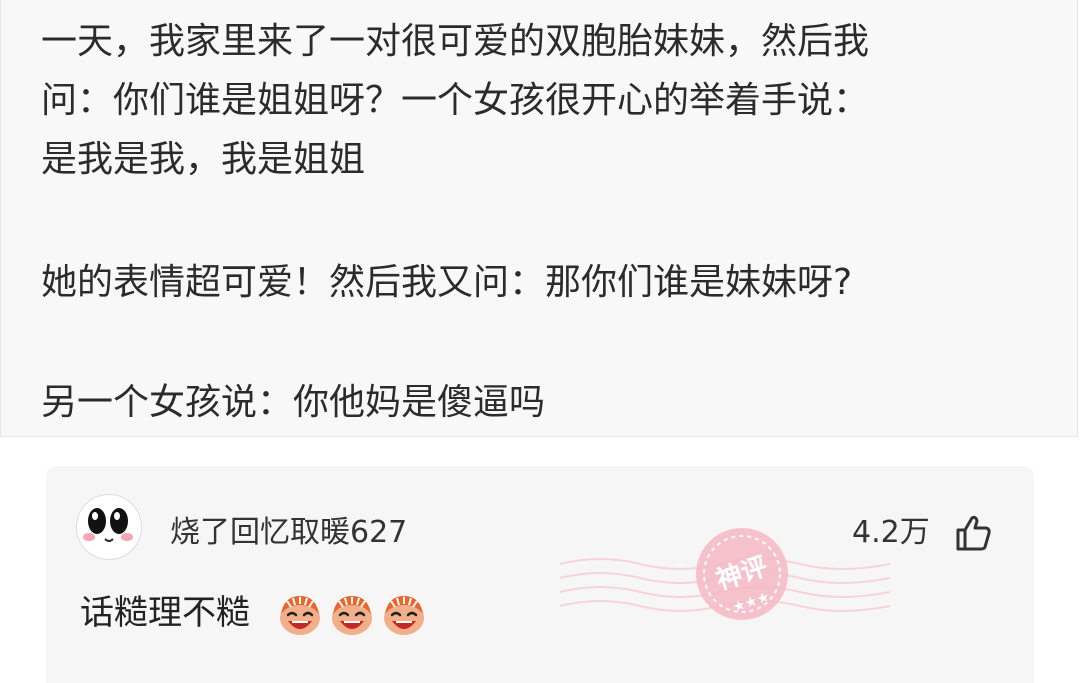 The image size is (1080, 683). What do you see at coordinates (891, 532) in the screenshot?
I see `like-count: 4.2万` at bounding box center [891, 532].